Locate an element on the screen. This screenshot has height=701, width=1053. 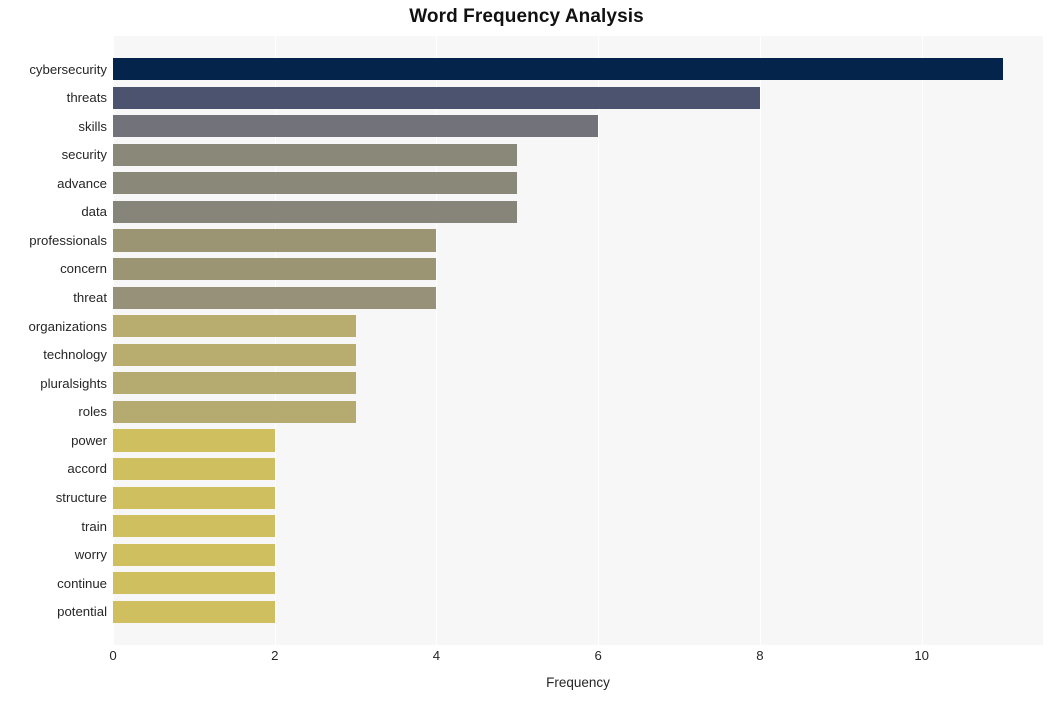
bar-worry is located at coordinates (194, 554).